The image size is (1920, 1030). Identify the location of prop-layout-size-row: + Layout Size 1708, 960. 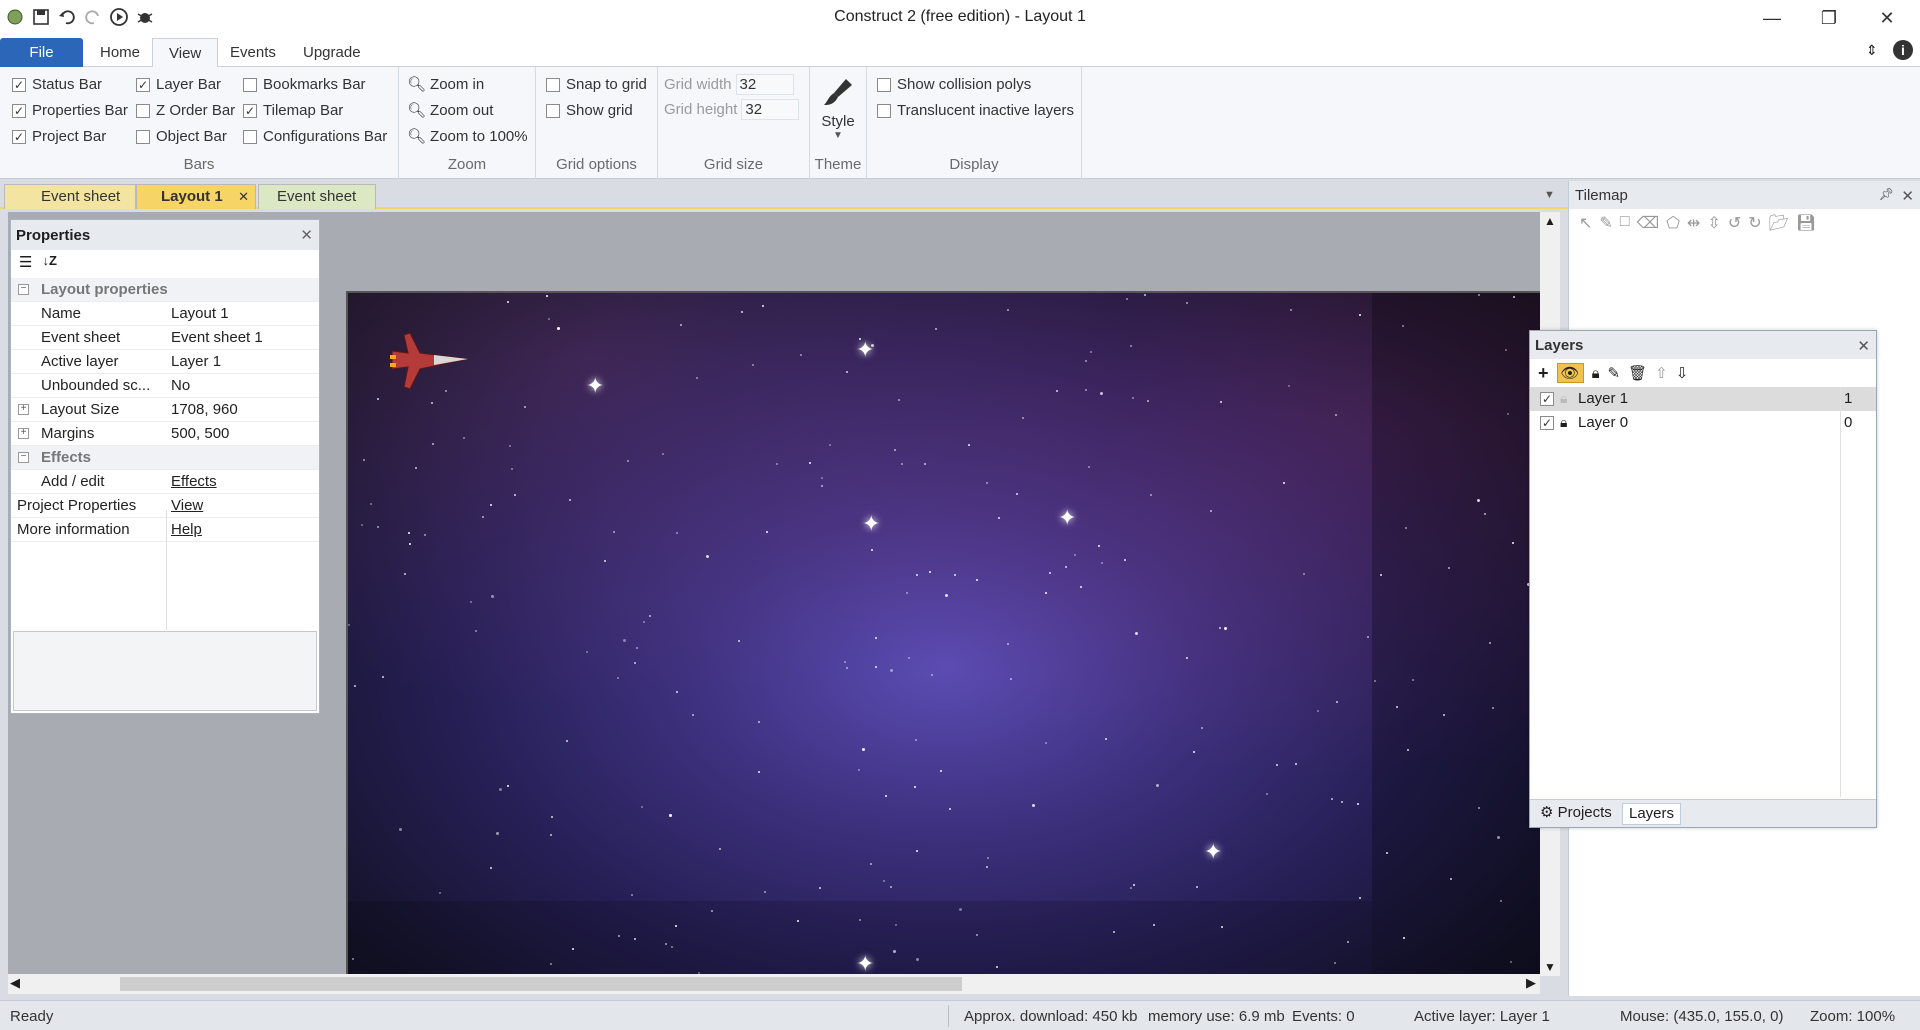
(165, 410).